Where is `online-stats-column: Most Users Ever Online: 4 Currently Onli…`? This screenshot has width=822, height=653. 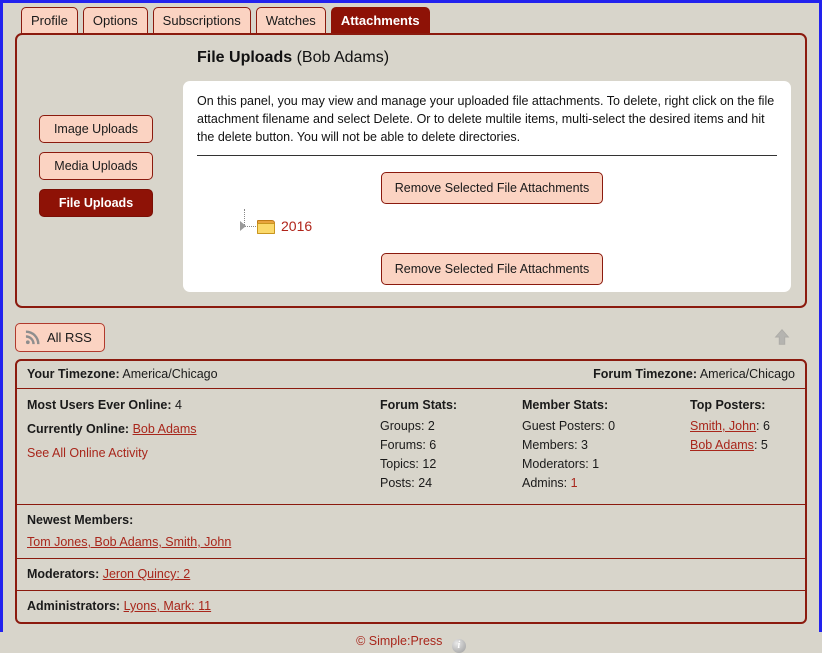
online-stats-column: Most Users Ever Online: 4 Currently Onli… is located at coordinates (203, 446).